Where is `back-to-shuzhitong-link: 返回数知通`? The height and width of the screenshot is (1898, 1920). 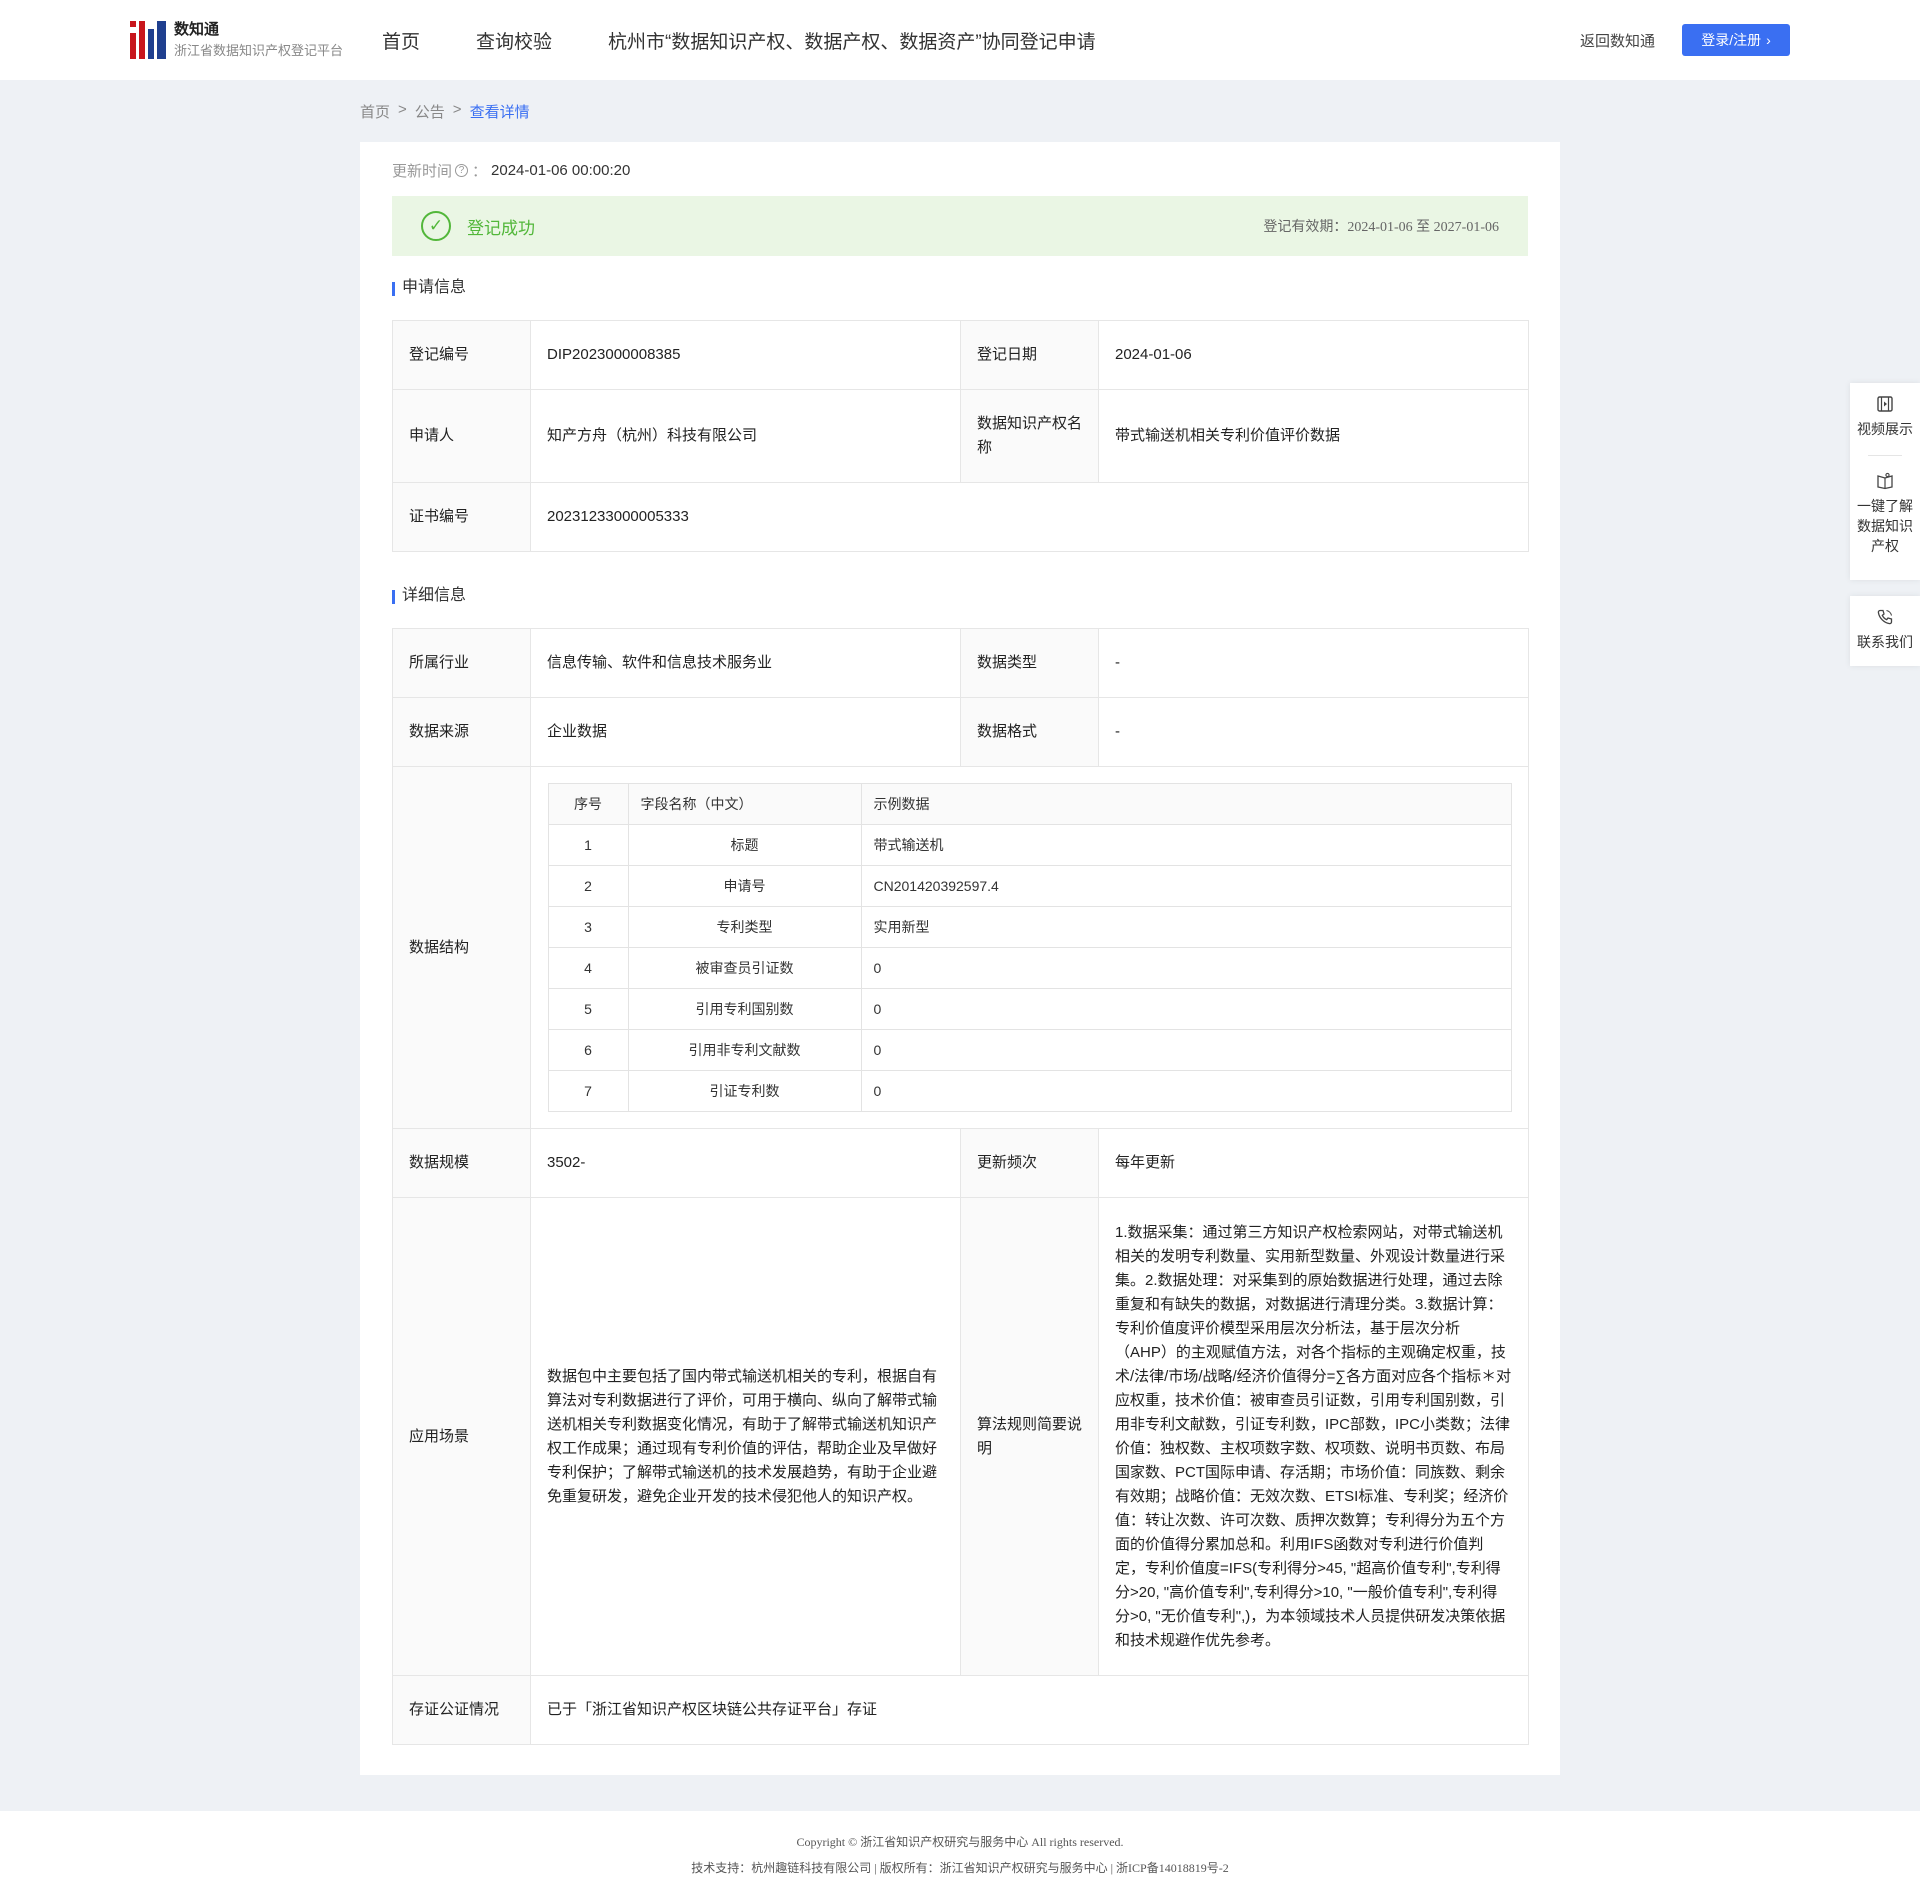
back-to-shuzhitong-link: 返回数知通 is located at coordinates (1617, 40).